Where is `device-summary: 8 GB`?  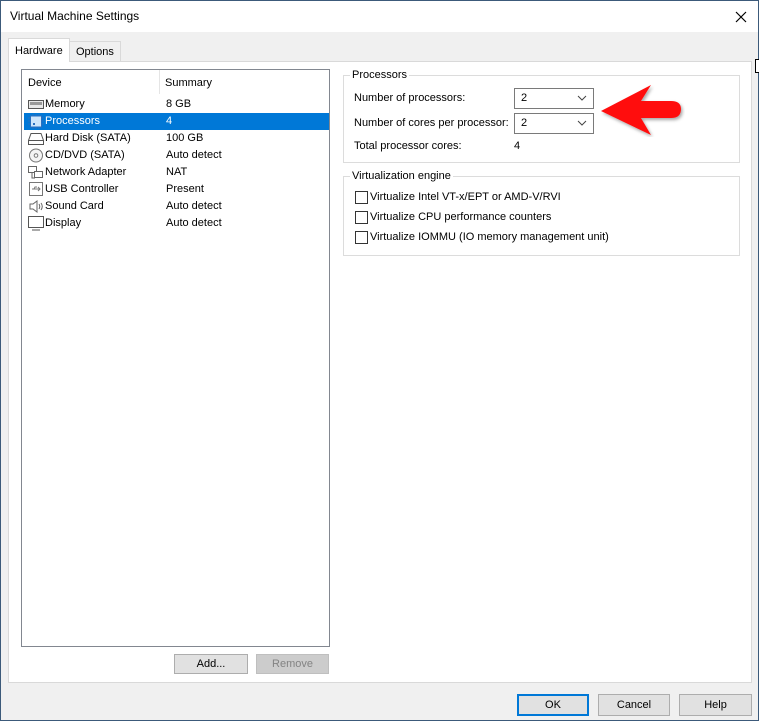 device-summary: 8 GB is located at coordinates (179, 104).